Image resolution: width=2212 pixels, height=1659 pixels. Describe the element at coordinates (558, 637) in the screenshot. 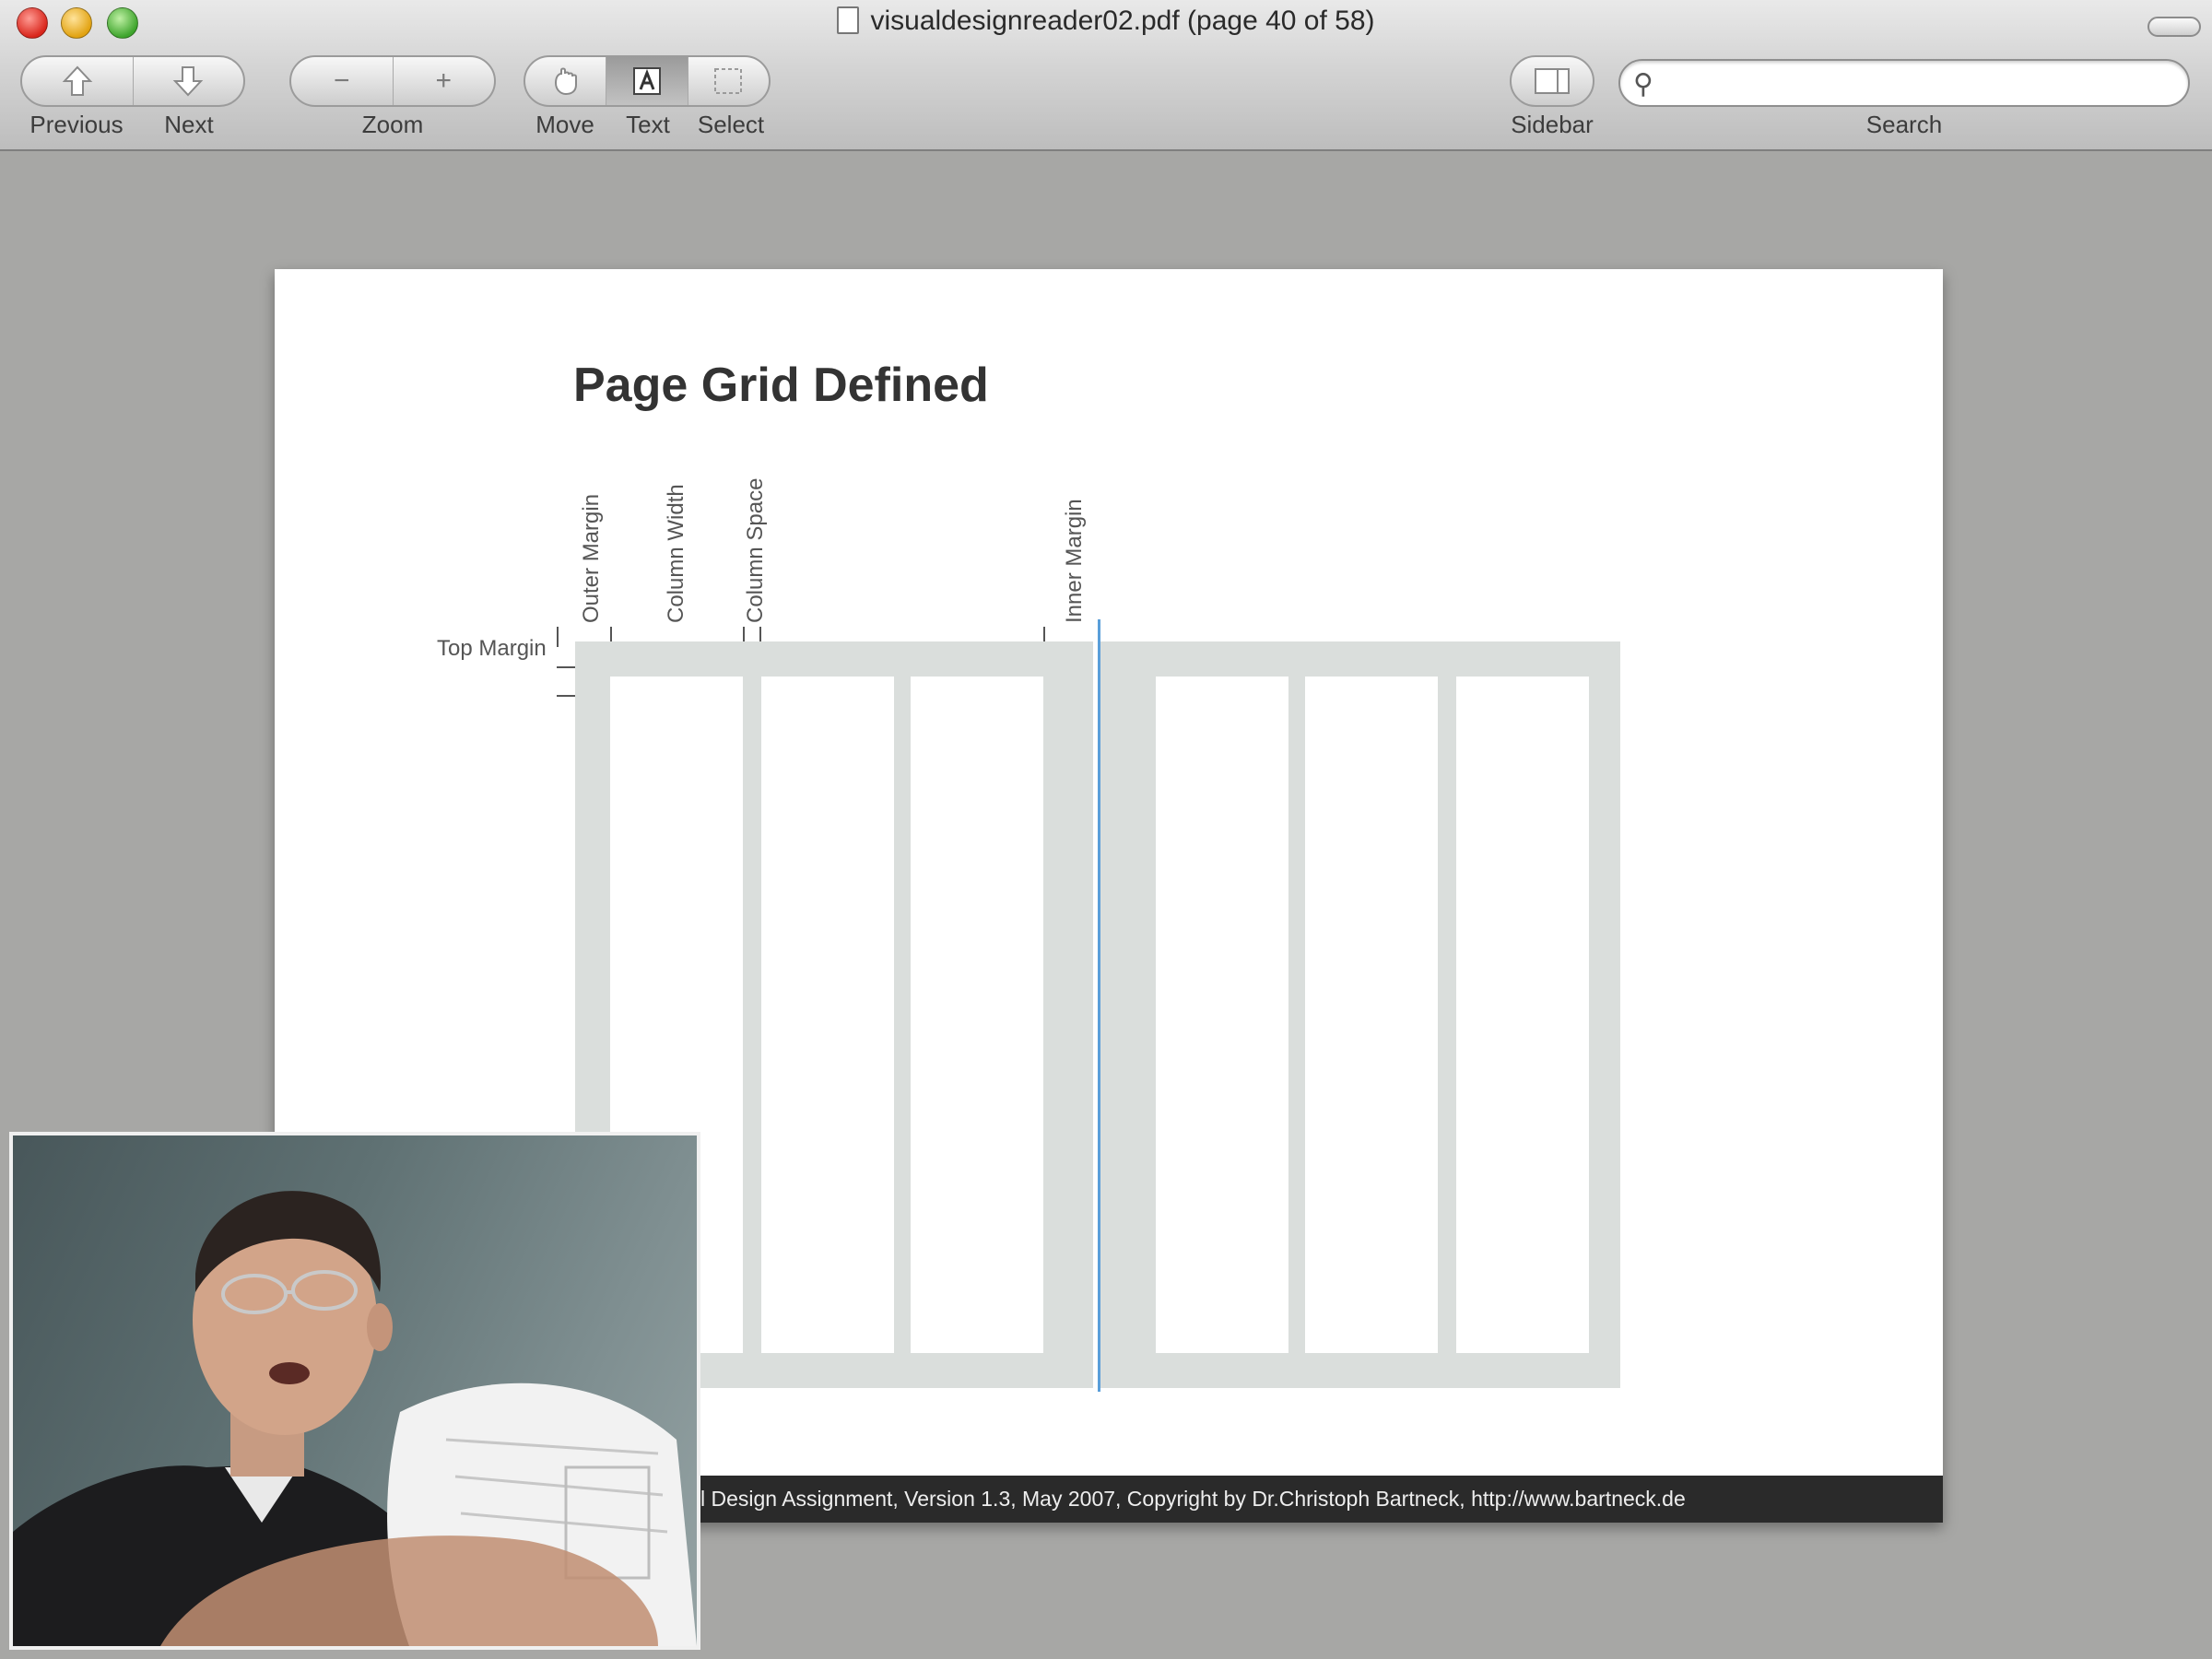

I see `outer-margin-tick` at that location.